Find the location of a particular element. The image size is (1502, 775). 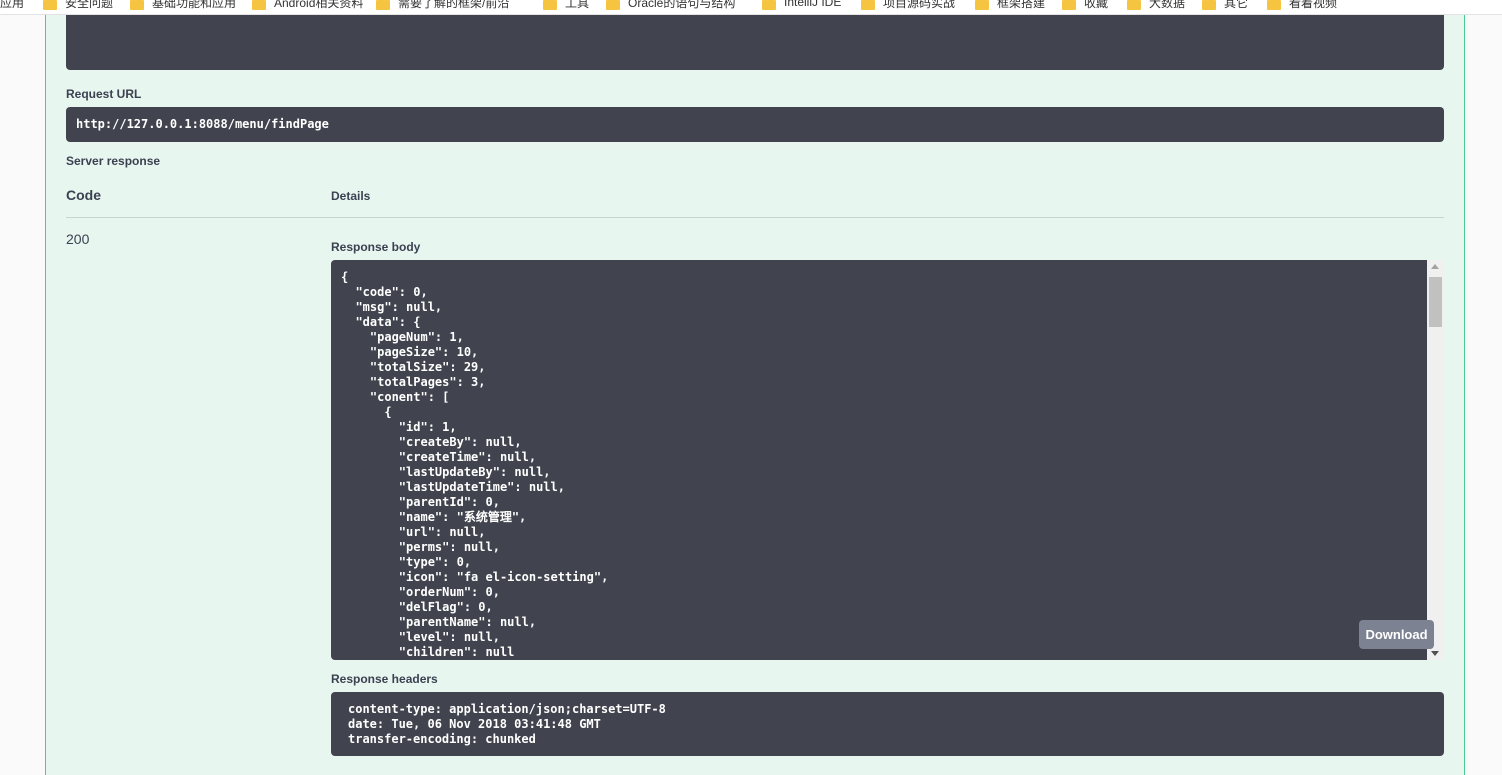

bookmark-folder: Oracle的语句与结构 is located at coordinates (670, 5).